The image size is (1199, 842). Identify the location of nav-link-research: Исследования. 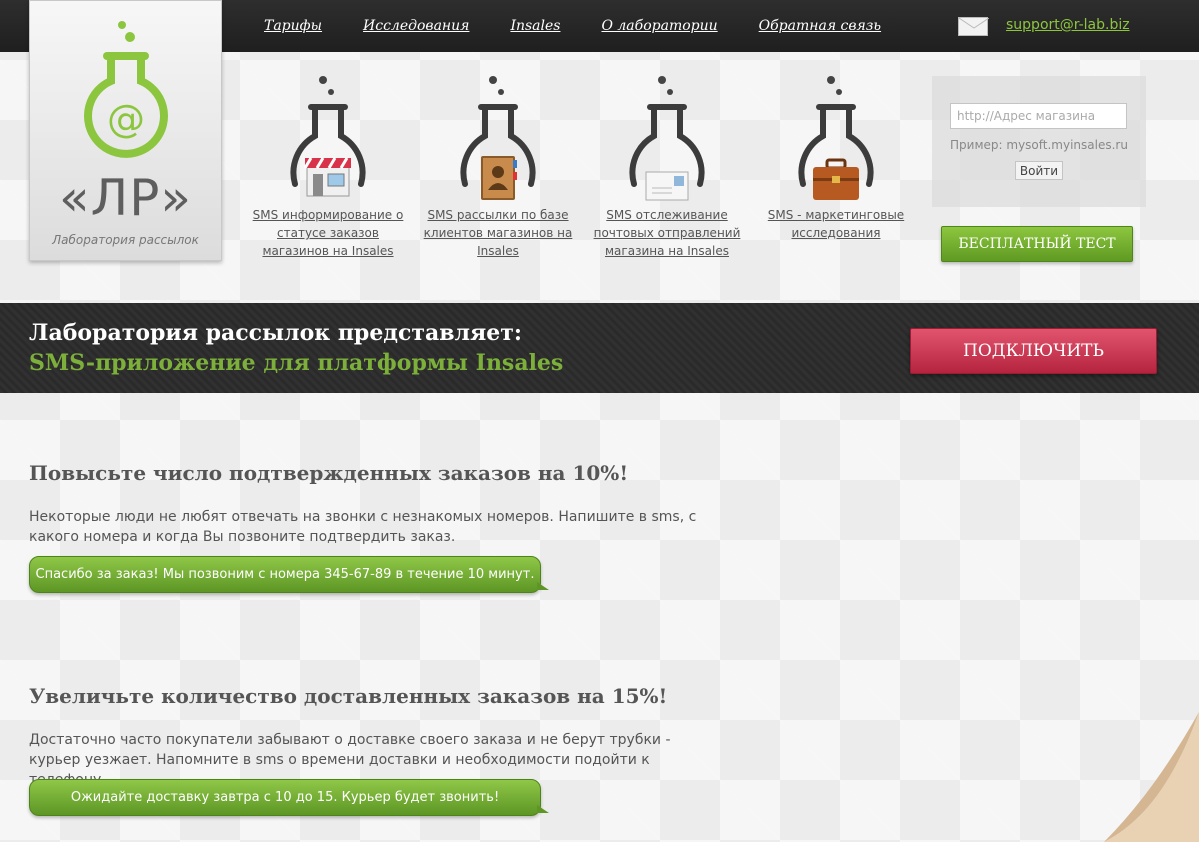
(416, 26).